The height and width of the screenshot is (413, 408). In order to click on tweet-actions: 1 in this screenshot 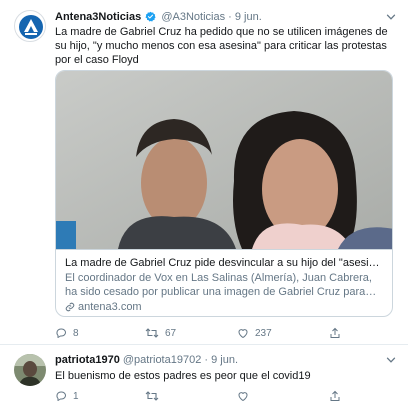, I will do `click(215, 396)`.